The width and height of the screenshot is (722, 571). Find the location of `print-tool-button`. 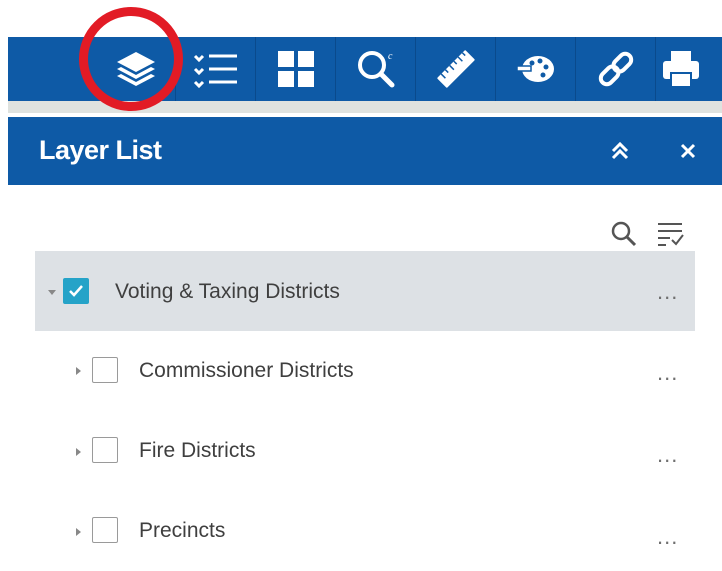

print-tool-button is located at coordinates (681, 69).